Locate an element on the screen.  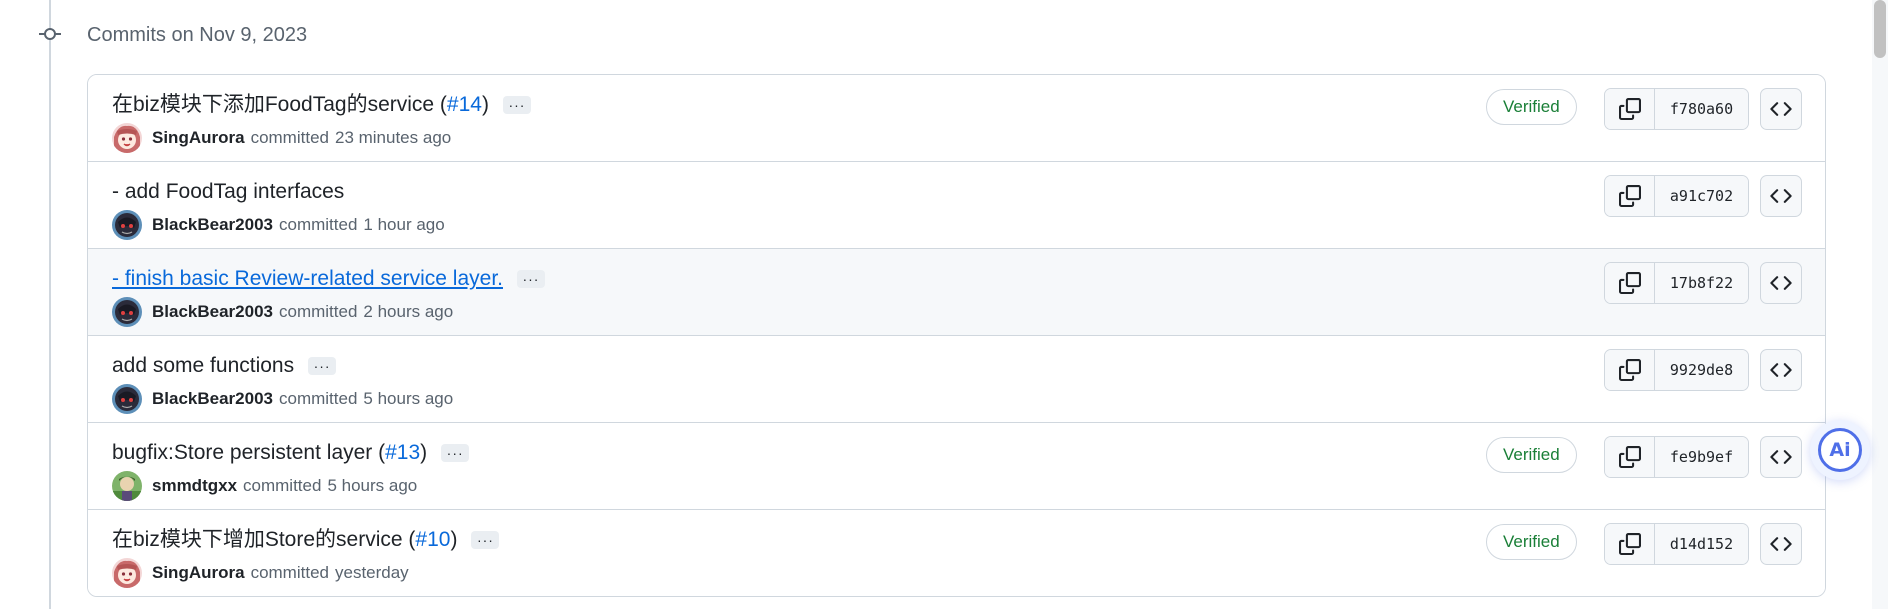
commit-sha-button: f780a60 is located at coordinates (1701, 109).